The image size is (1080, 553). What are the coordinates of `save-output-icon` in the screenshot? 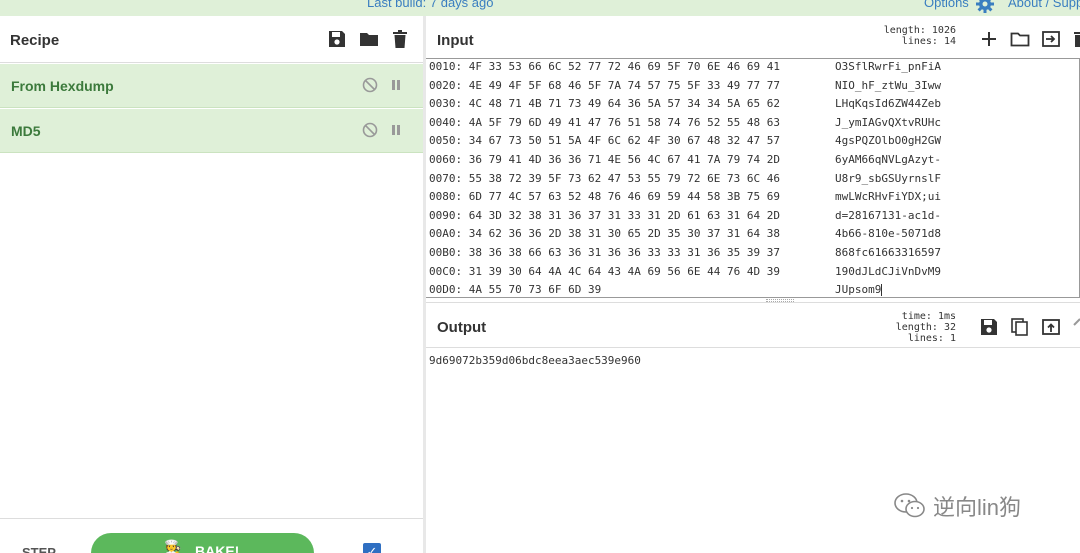 It's located at (989, 327).